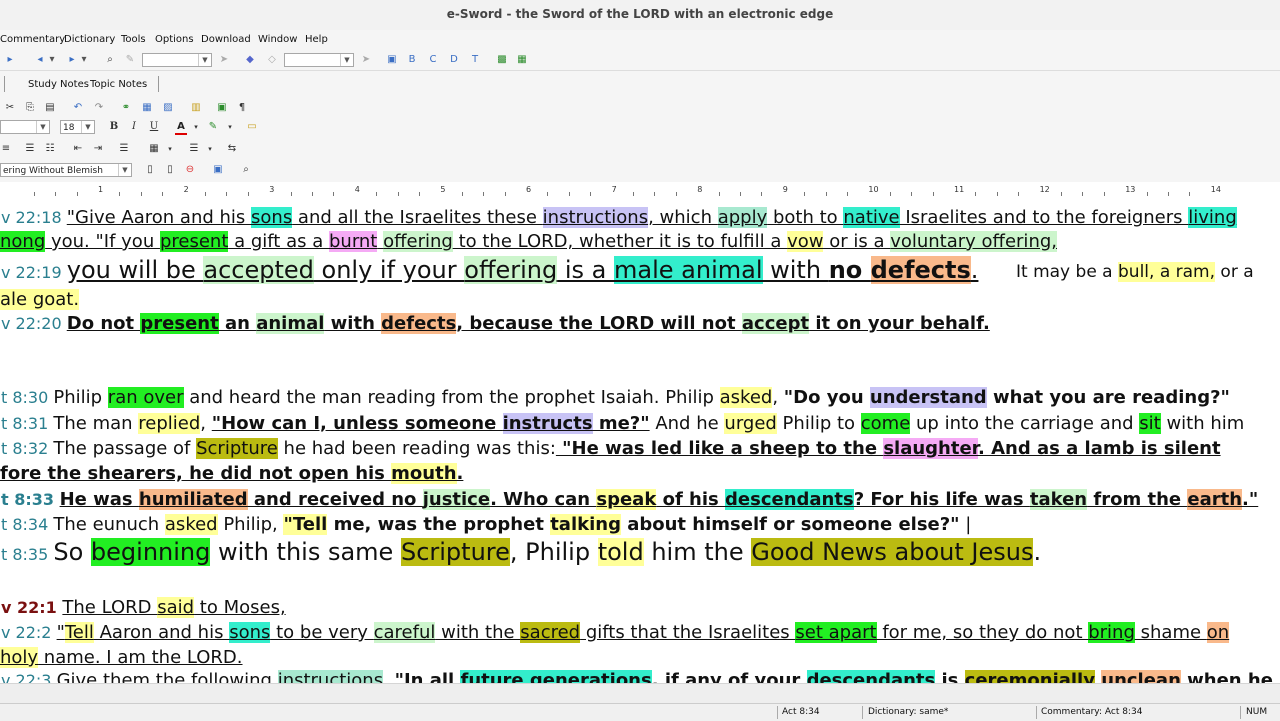  What do you see at coordinates (224, 60) in the screenshot?
I see `dim-action-icon: ➤` at bounding box center [224, 60].